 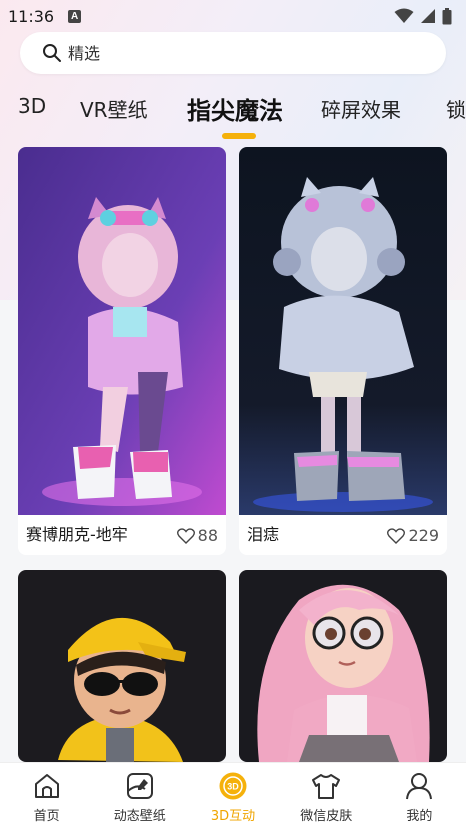 I want to click on nav-label: 3D互动, so click(x=233, y=816).